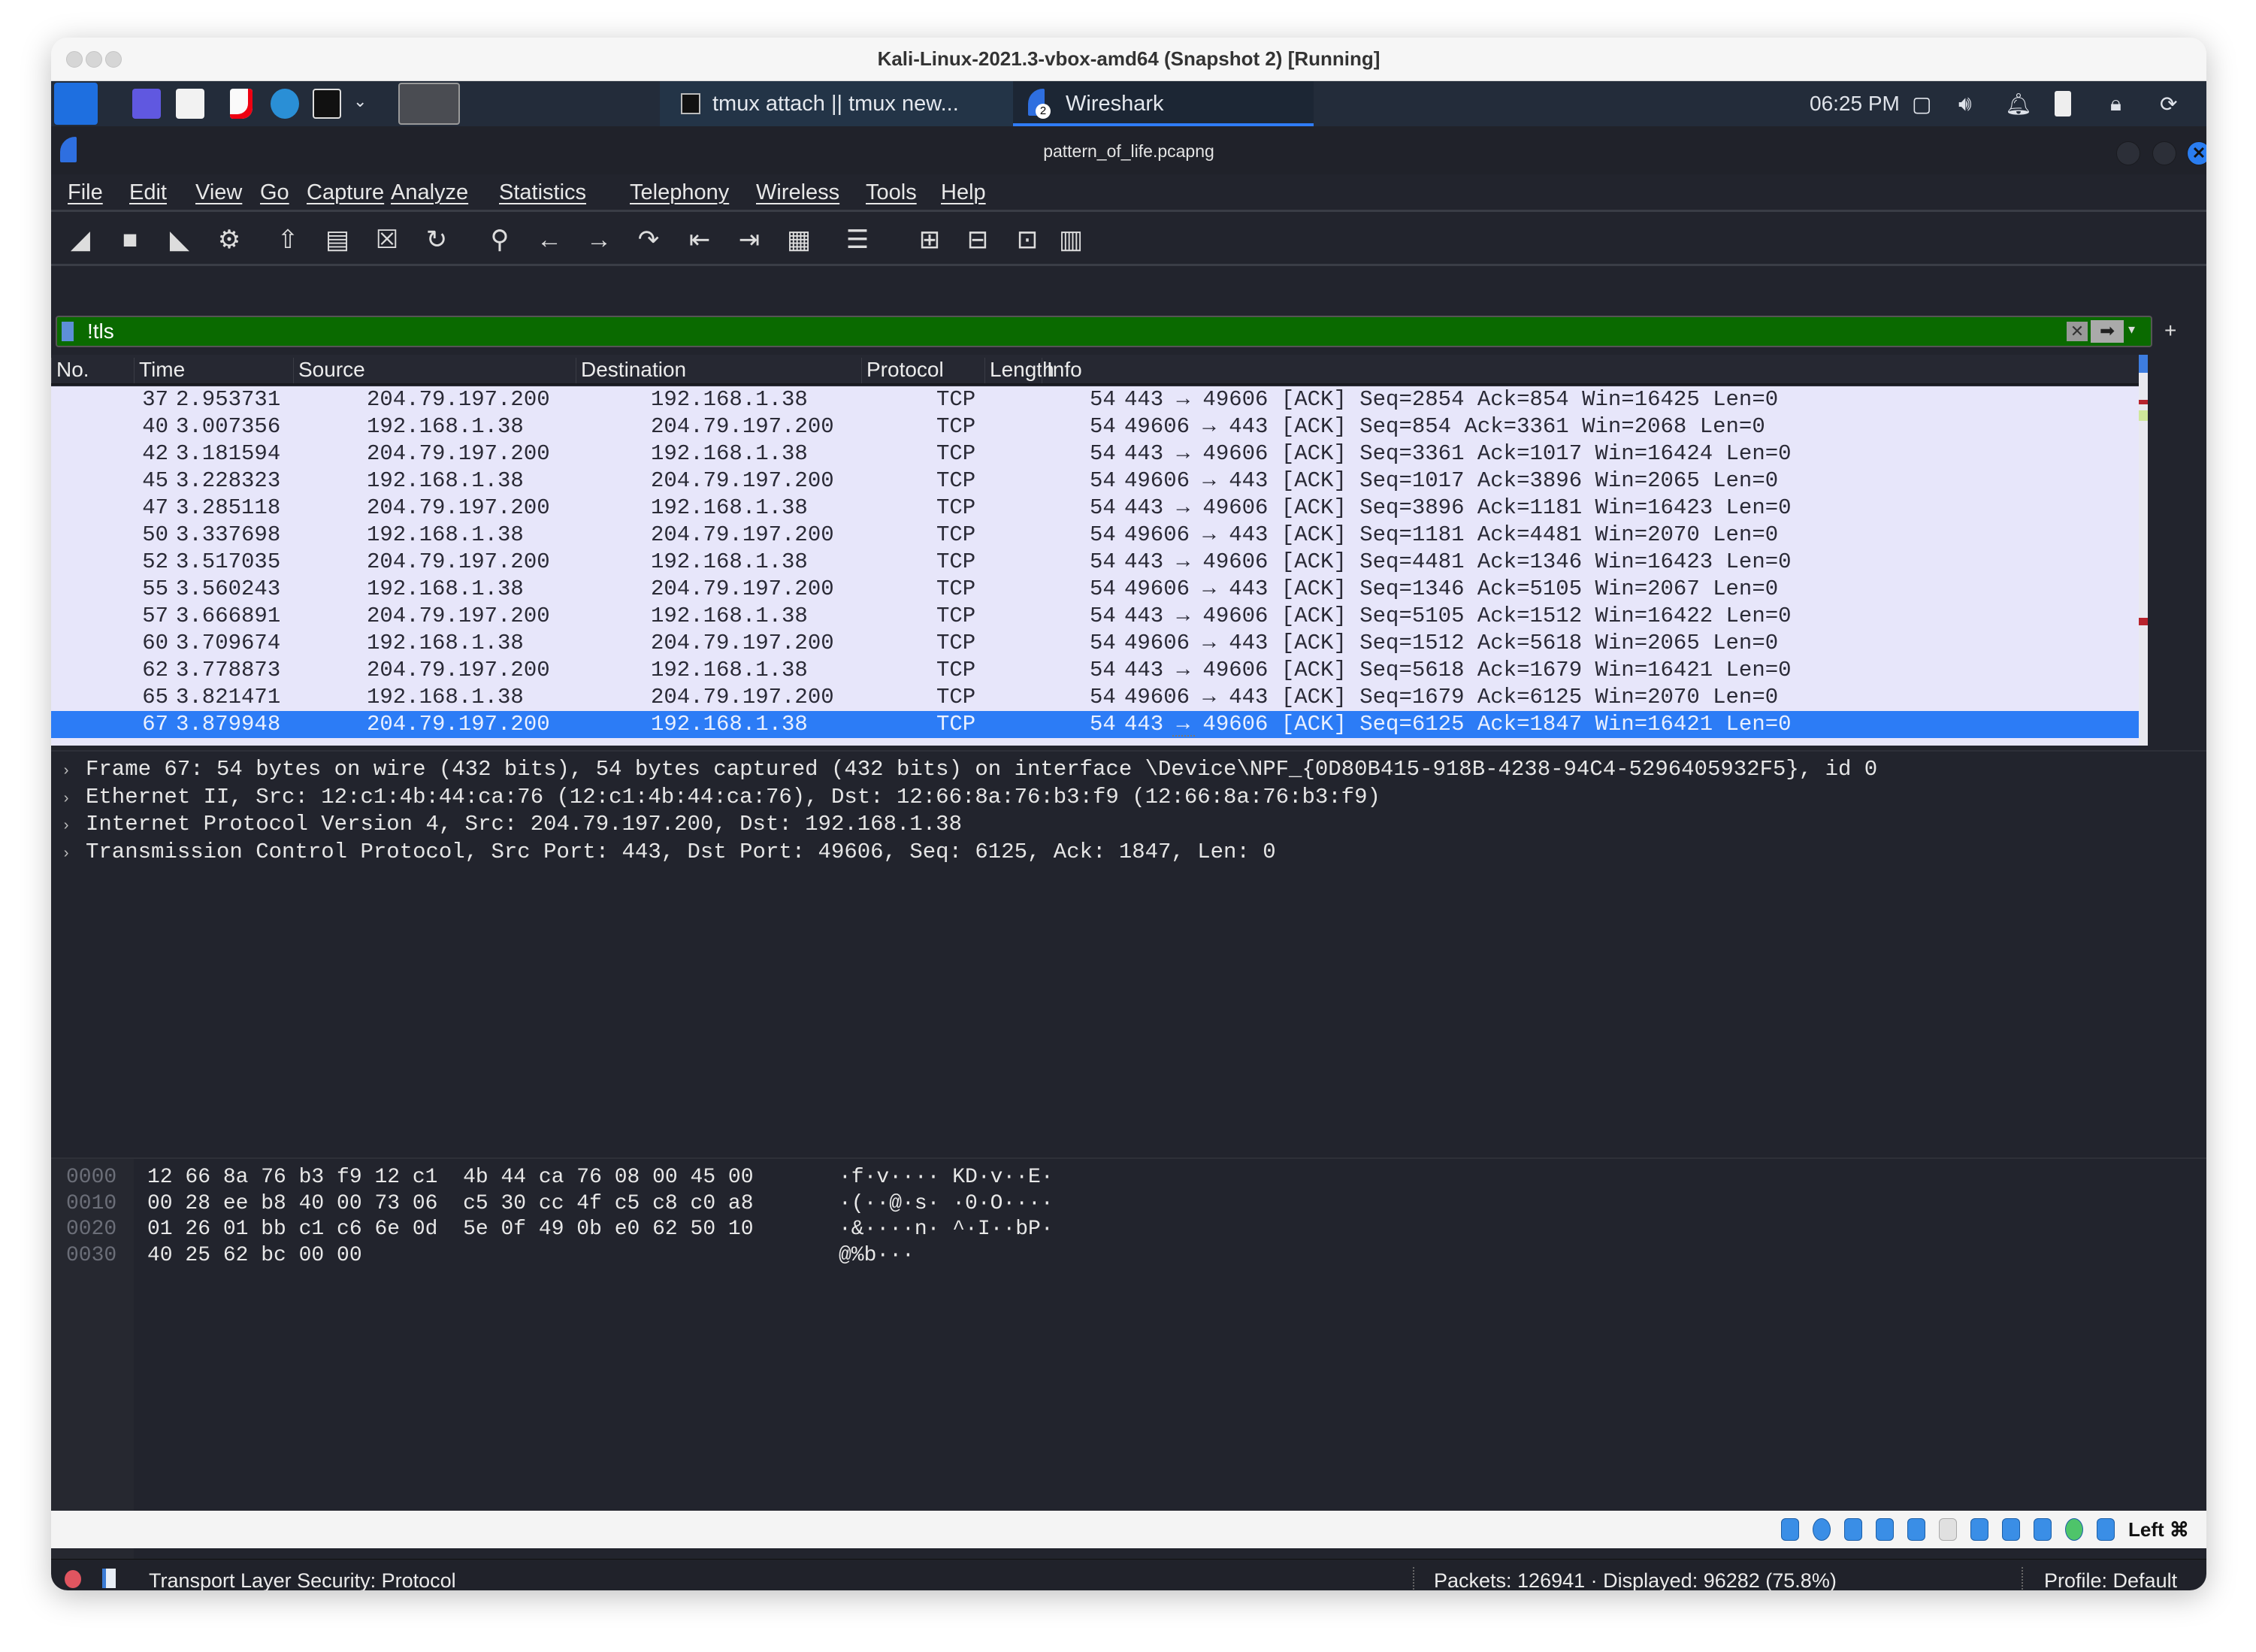 The width and height of the screenshot is (2256, 1652). Describe the element at coordinates (387, 240) in the screenshot. I see `close-file-icon: ☒` at that location.